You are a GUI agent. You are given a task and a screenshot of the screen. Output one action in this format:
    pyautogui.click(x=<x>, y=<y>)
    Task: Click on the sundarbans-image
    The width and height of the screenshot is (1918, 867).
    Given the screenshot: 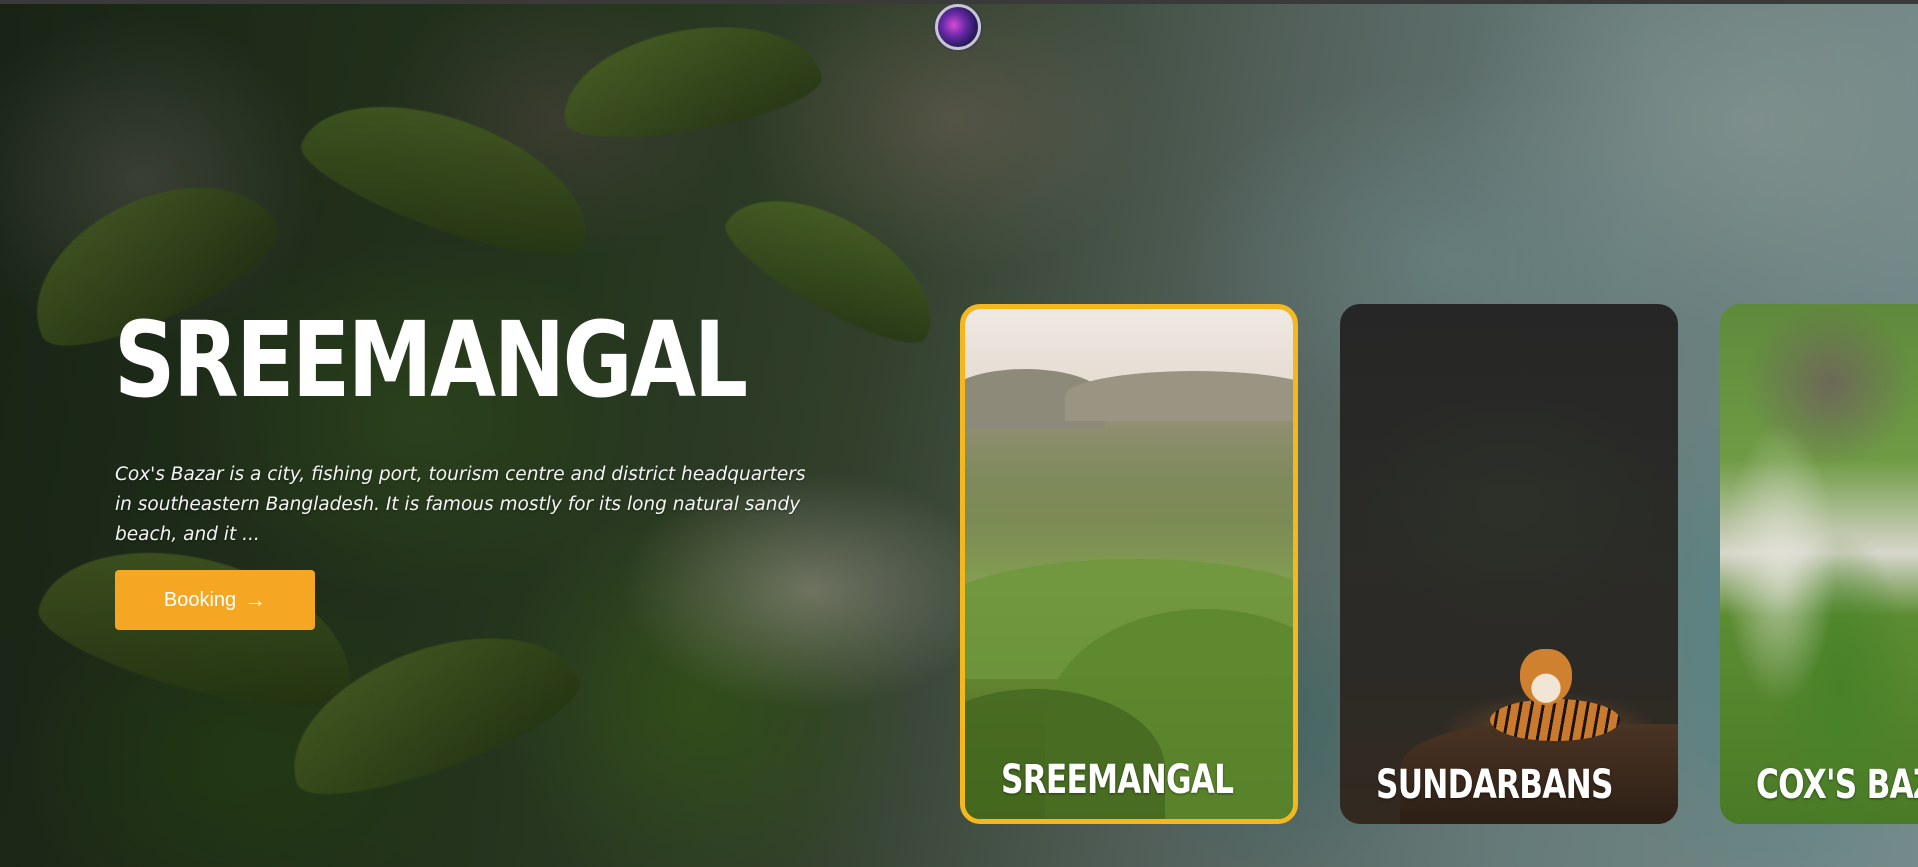 What is the action you would take?
    pyautogui.click(x=1509, y=564)
    